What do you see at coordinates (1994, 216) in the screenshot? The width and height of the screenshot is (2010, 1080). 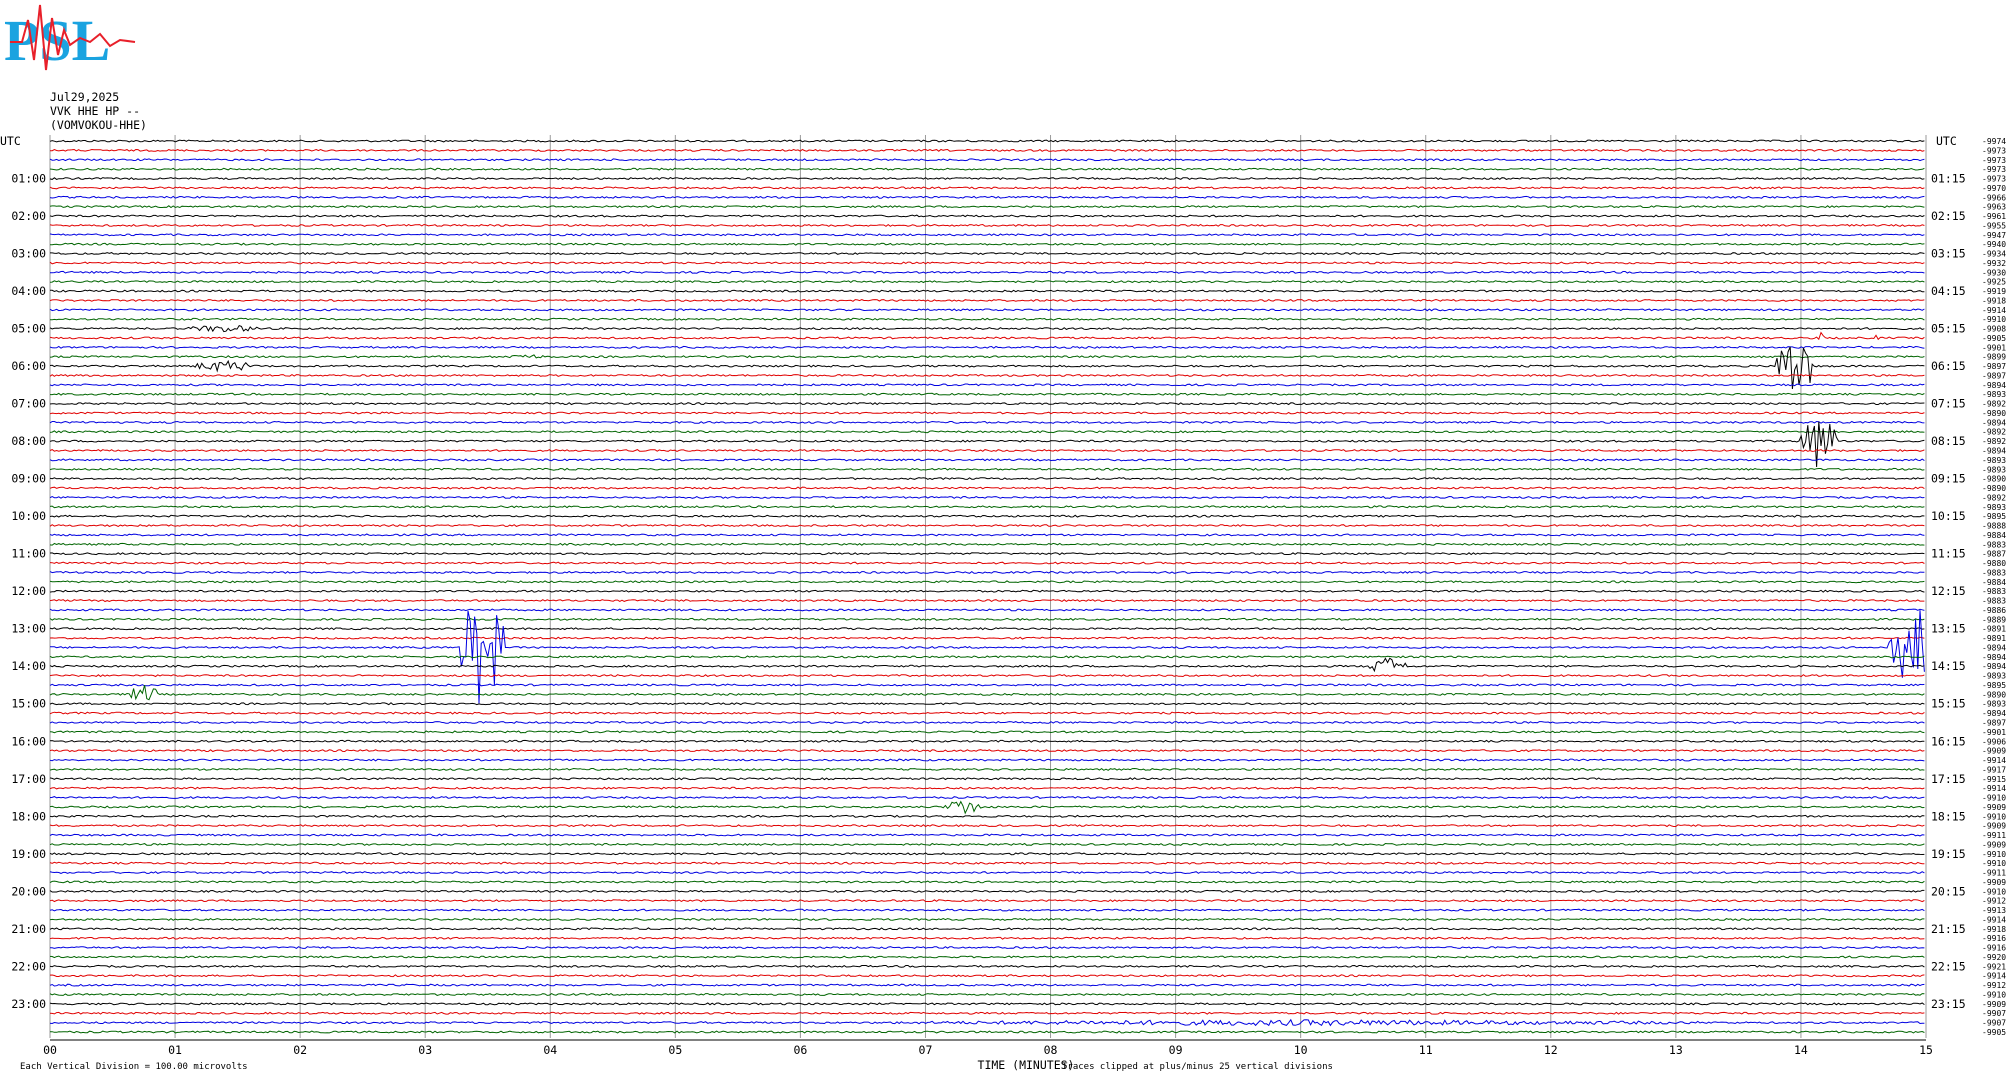 I see `row-value-label: -9961` at bounding box center [1994, 216].